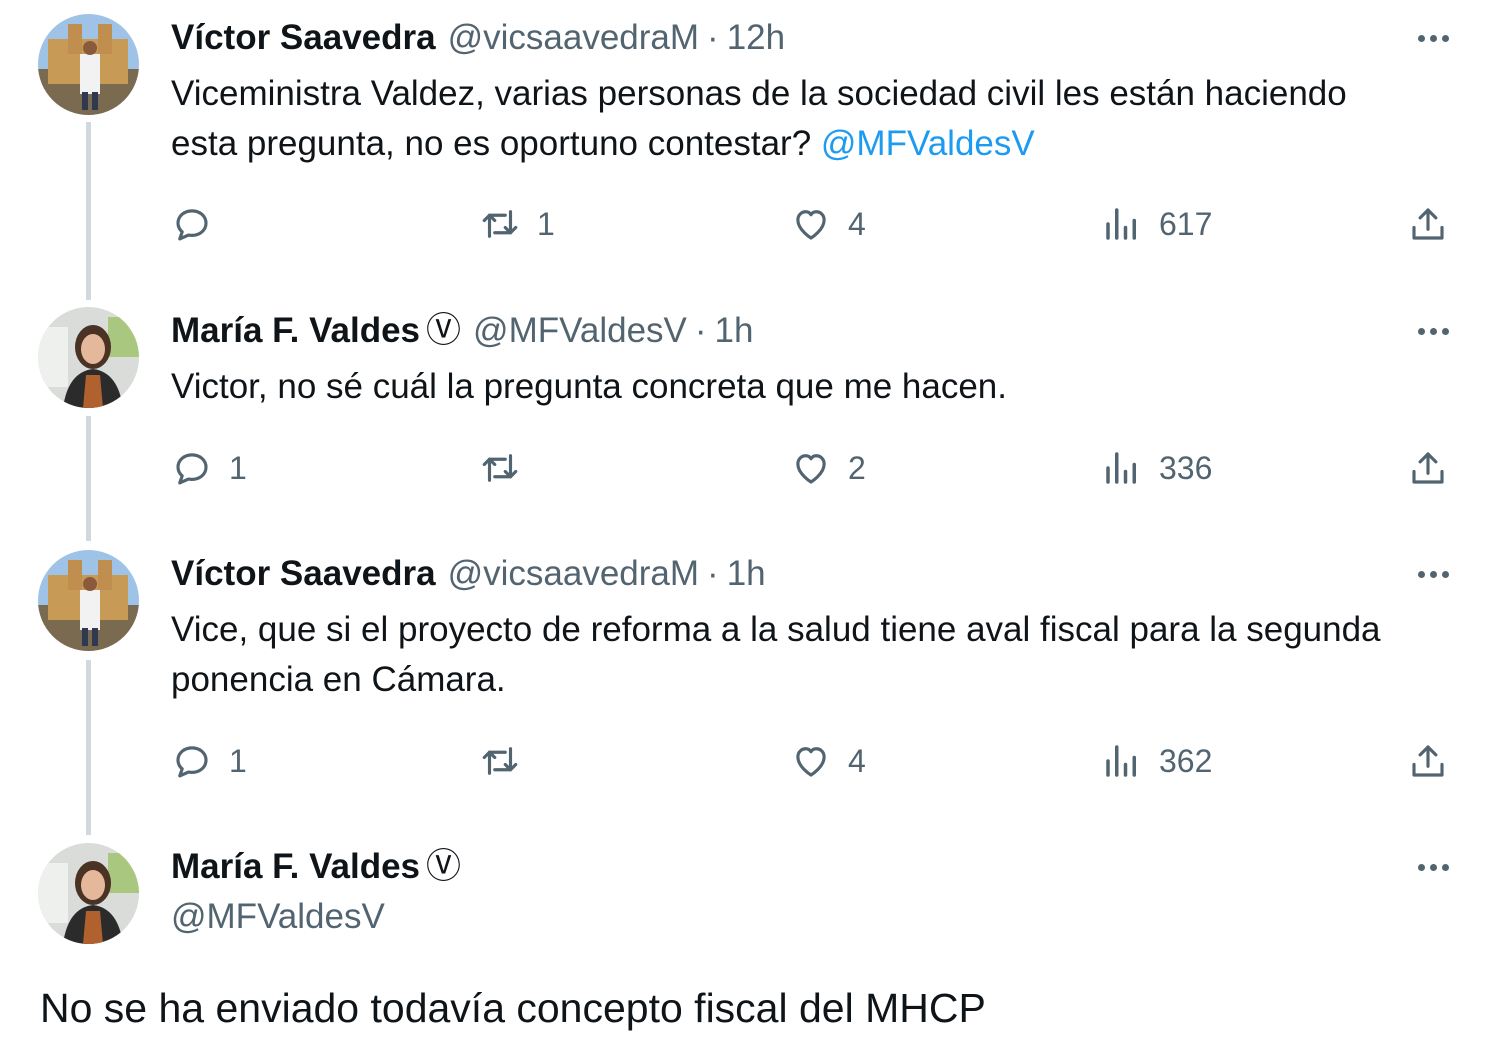 This screenshot has height=1053, width=1493. What do you see at coordinates (1156, 761) in the screenshot?
I see `views-button: 362` at bounding box center [1156, 761].